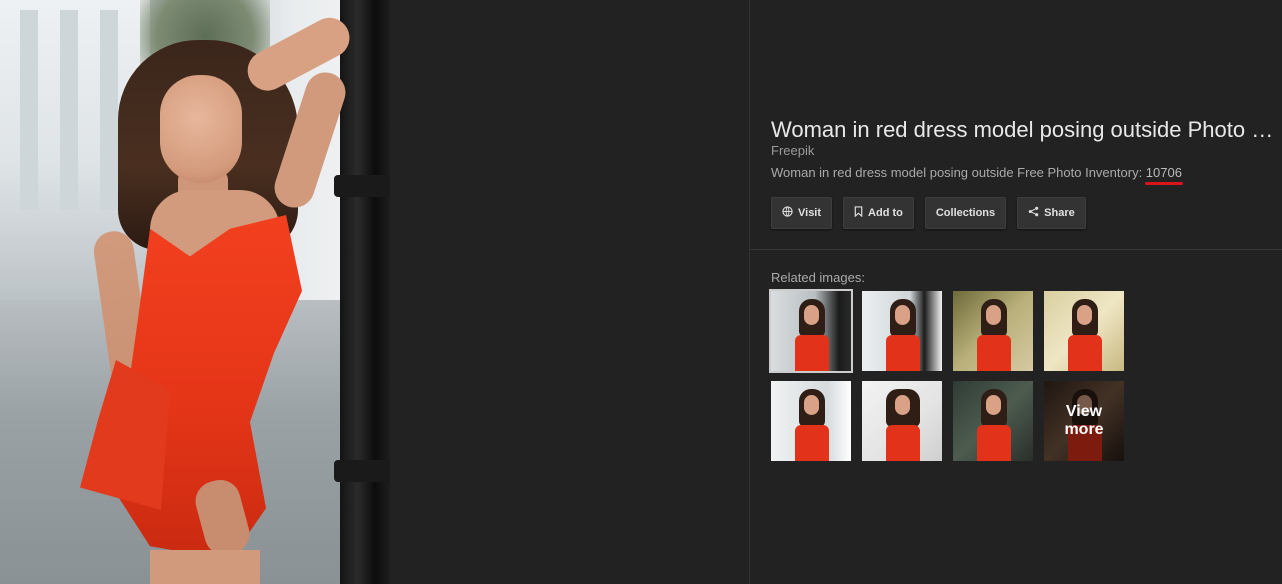 The image size is (1282, 584). I want to click on model-legs, so click(205, 567).